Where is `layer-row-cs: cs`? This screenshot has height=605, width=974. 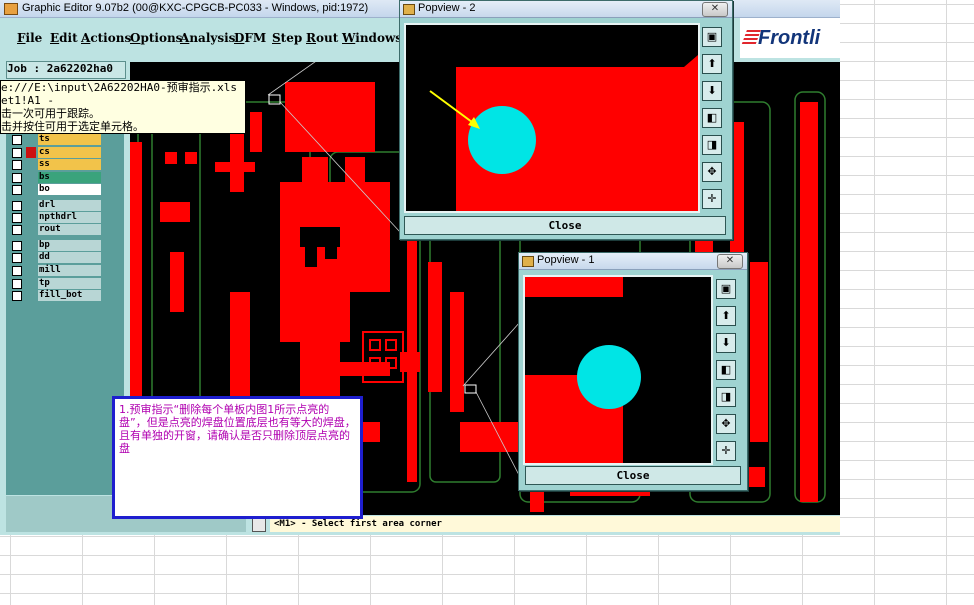
layer-row-cs: cs is located at coordinates (55, 152).